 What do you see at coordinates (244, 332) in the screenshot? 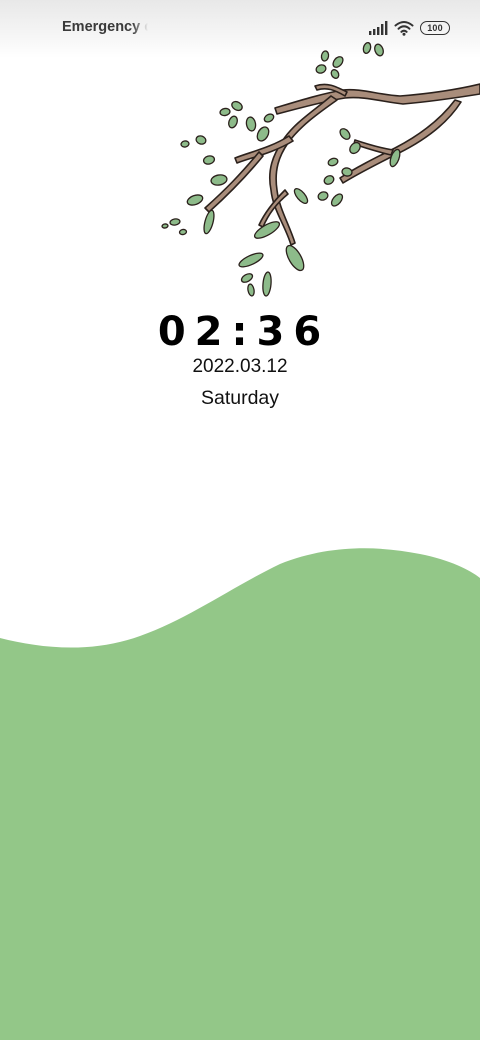
I see `lock-screen-clock: 02:36` at bounding box center [244, 332].